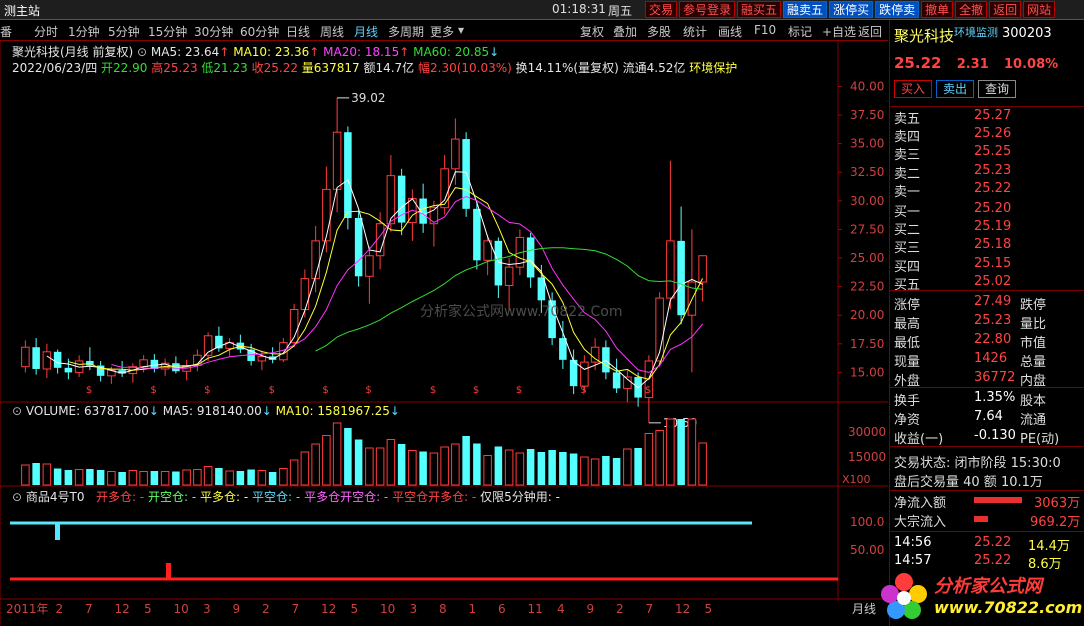 The width and height of the screenshot is (1084, 626). What do you see at coordinates (989, 153) in the screenshot?
I see `order-book-row: 卖三 25.25` at bounding box center [989, 153].